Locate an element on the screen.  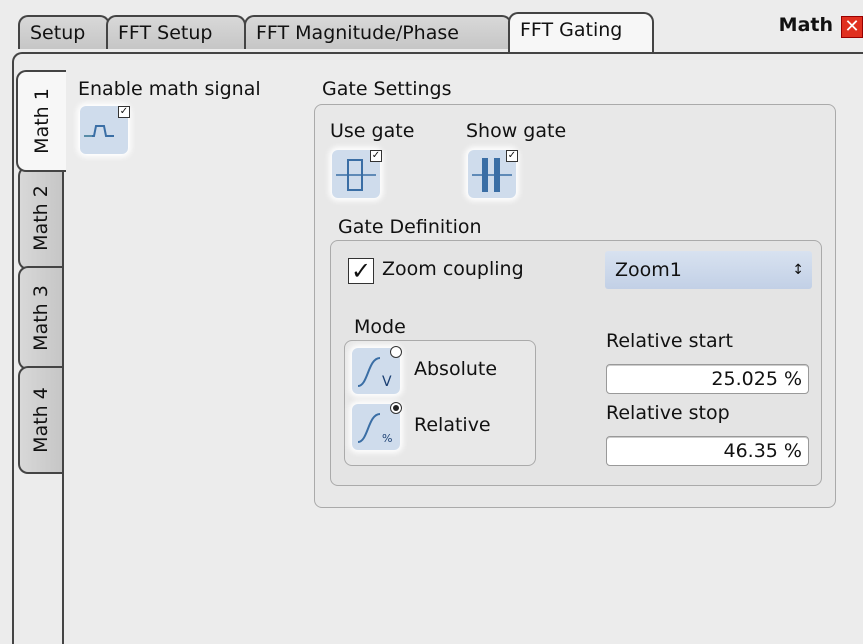
side-tab-math-3: Math 3 is located at coordinates (40, 318).